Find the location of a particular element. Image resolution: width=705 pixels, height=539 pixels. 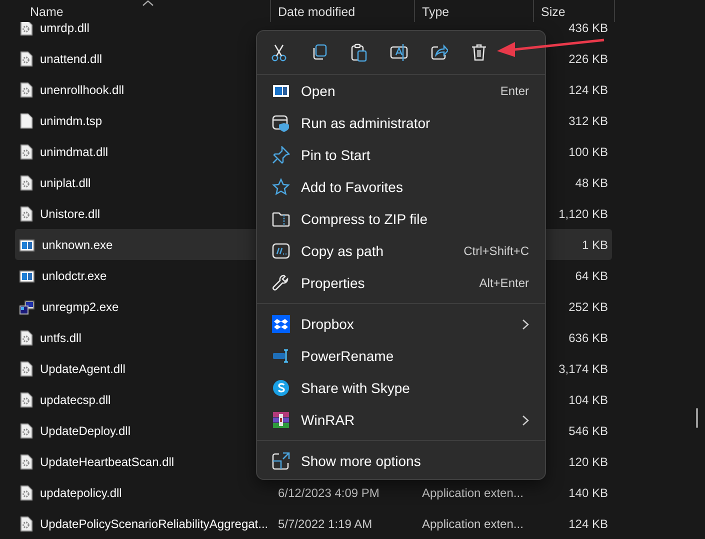

size-cell: 436 KB is located at coordinates (588, 27).